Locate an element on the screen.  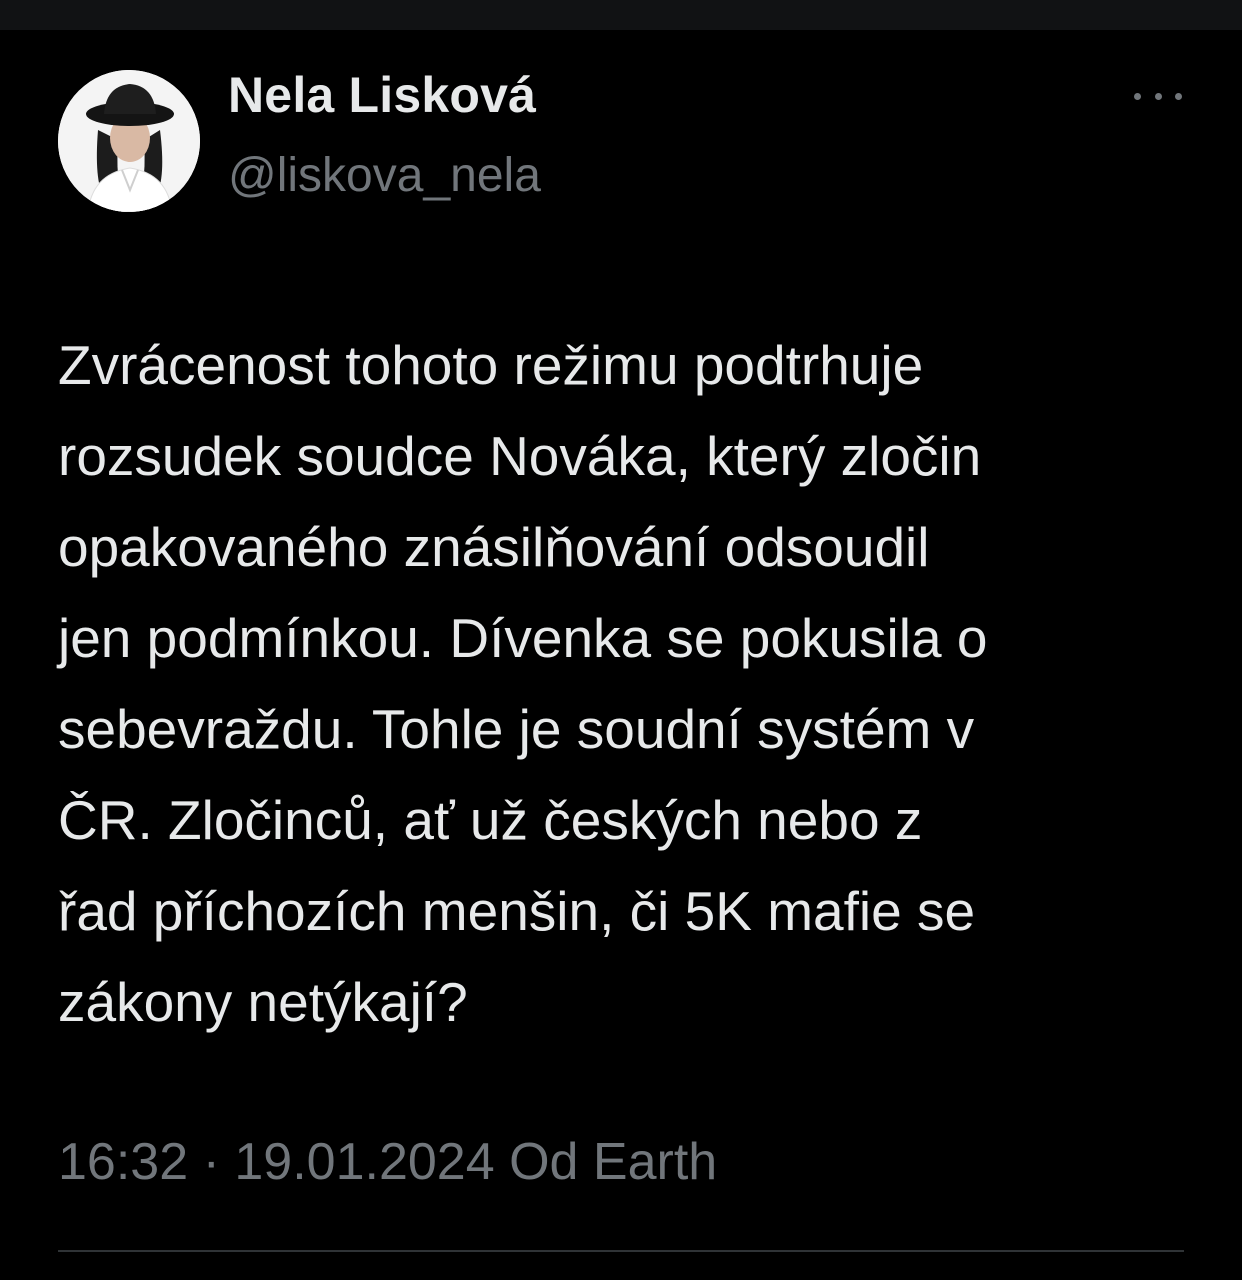
status-strip is located at coordinates (621, 15).